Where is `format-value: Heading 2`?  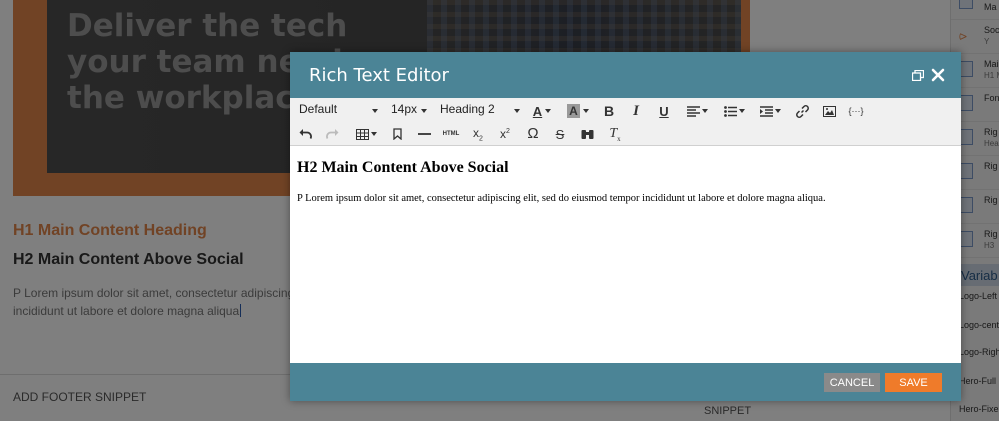
format-value: Heading 2 is located at coordinates (467, 109).